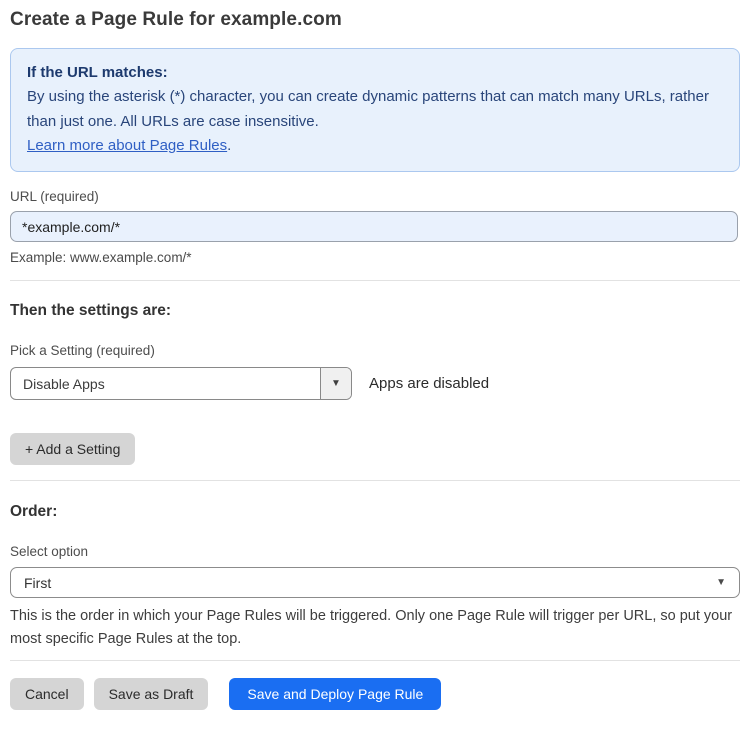 The image size is (750, 730). What do you see at coordinates (97, 72) in the screenshot?
I see `info-box-heading: If the URL matches:` at bounding box center [97, 72].